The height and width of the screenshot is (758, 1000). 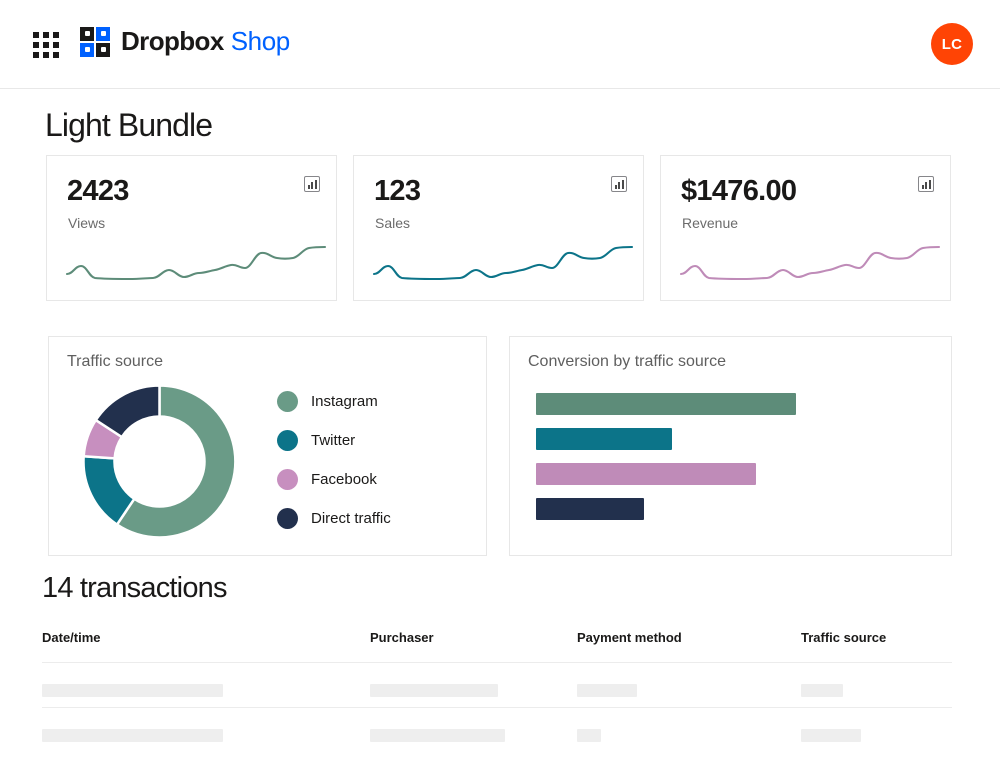 I want to click on stat-card-sales: 123 Sales, so click(x=498, y=228).